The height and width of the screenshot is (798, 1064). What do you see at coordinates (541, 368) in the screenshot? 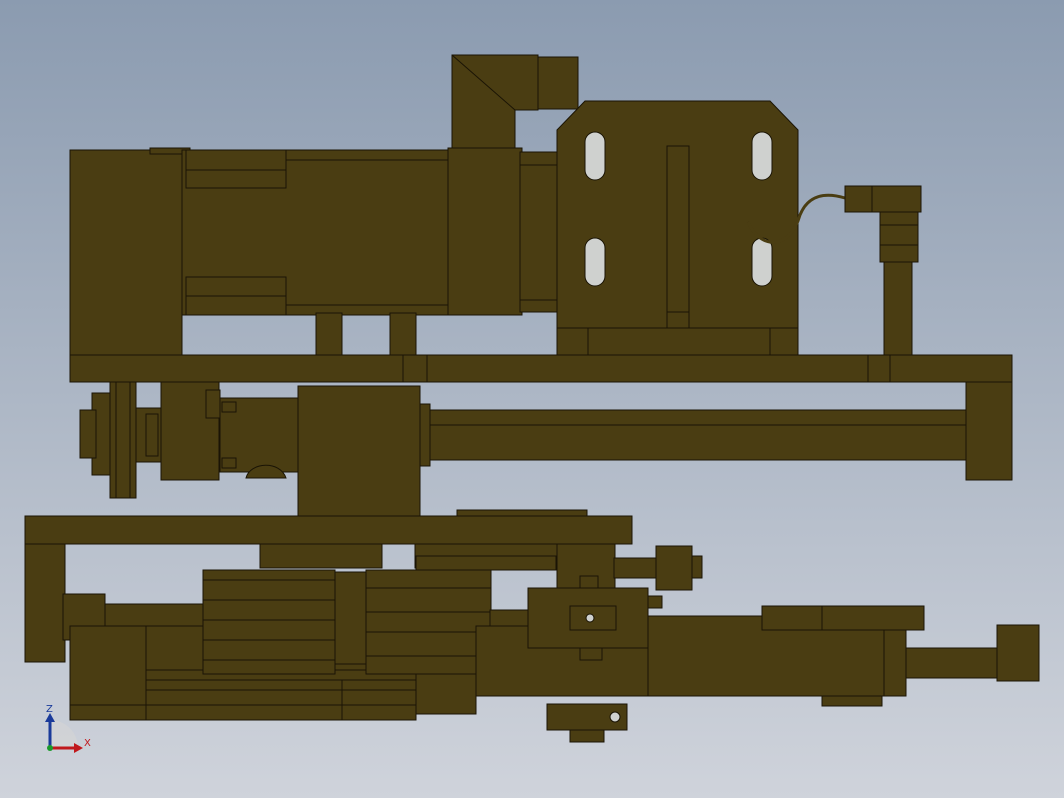
I see `rail-beam` at bounding box center [541, 368].